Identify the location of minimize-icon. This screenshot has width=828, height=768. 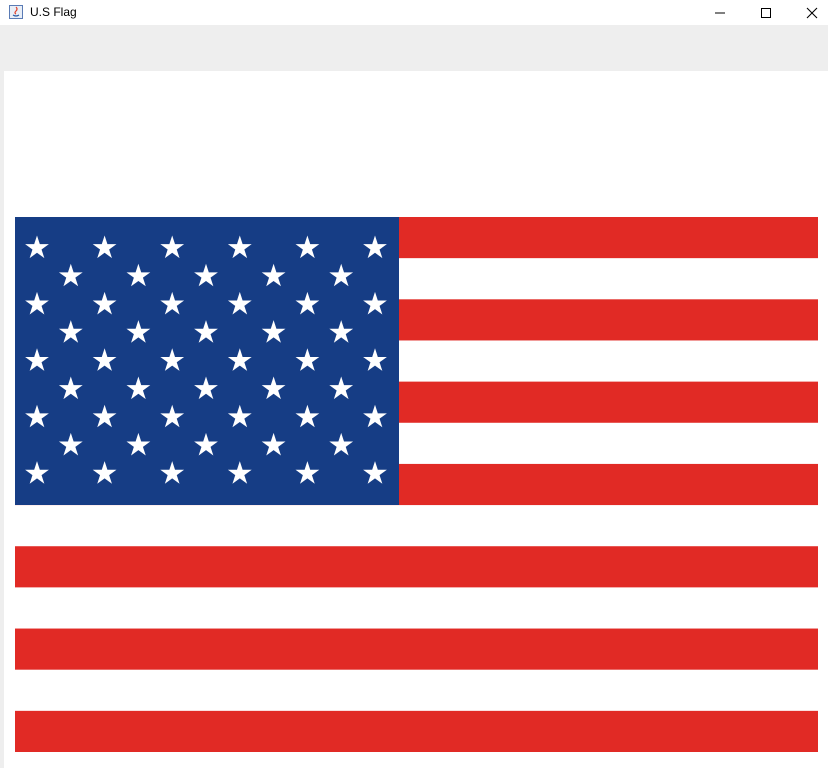
(720, 13).